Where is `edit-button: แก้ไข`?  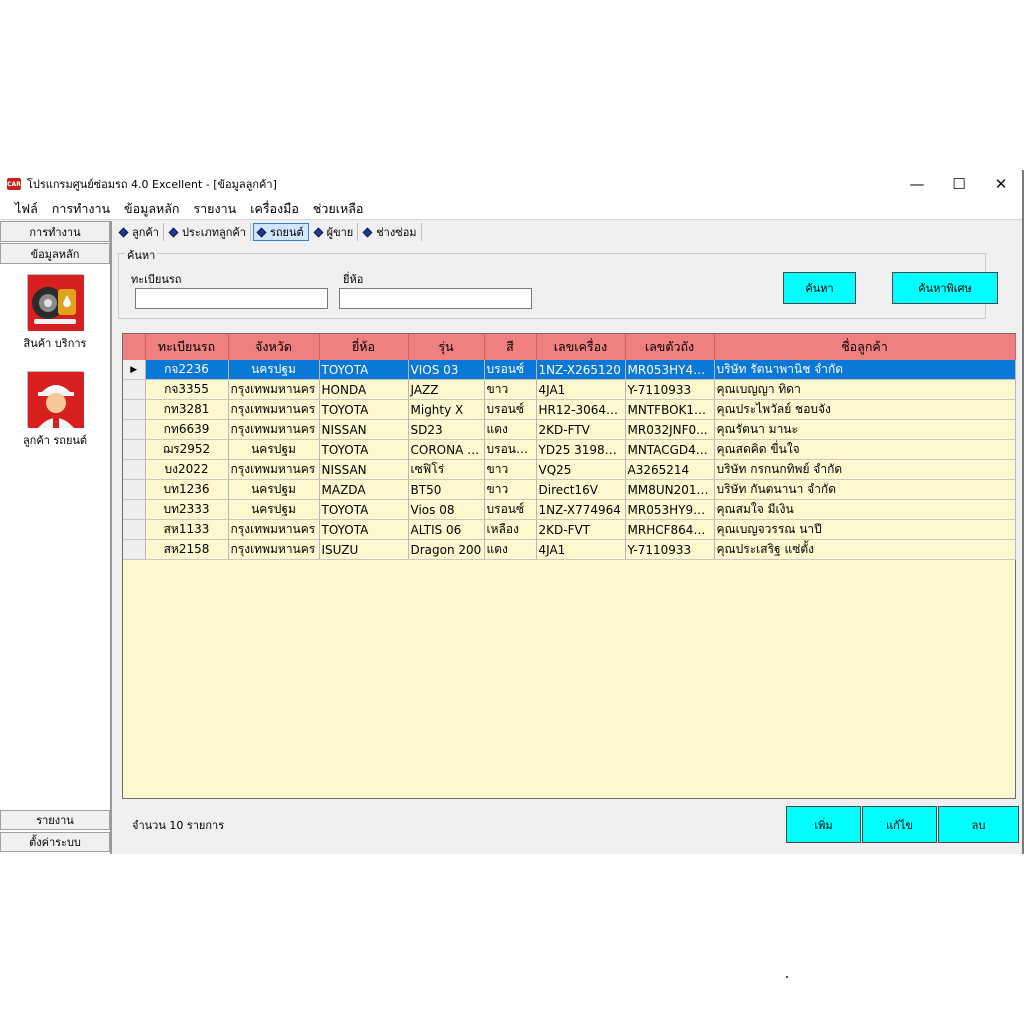
edit-button: แก้ไข is located at coordinates (899, 824).